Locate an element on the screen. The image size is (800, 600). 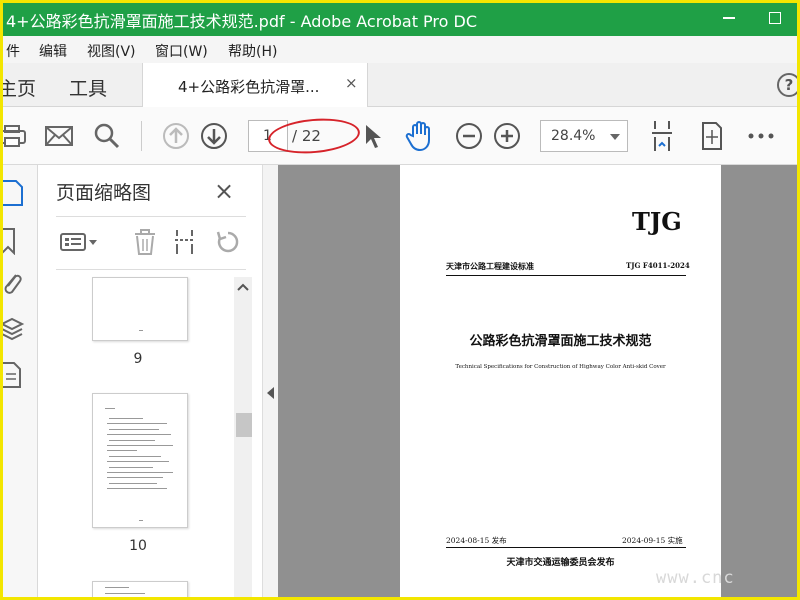
thumbnail-scrollbar is located at coordinates (243, 438).